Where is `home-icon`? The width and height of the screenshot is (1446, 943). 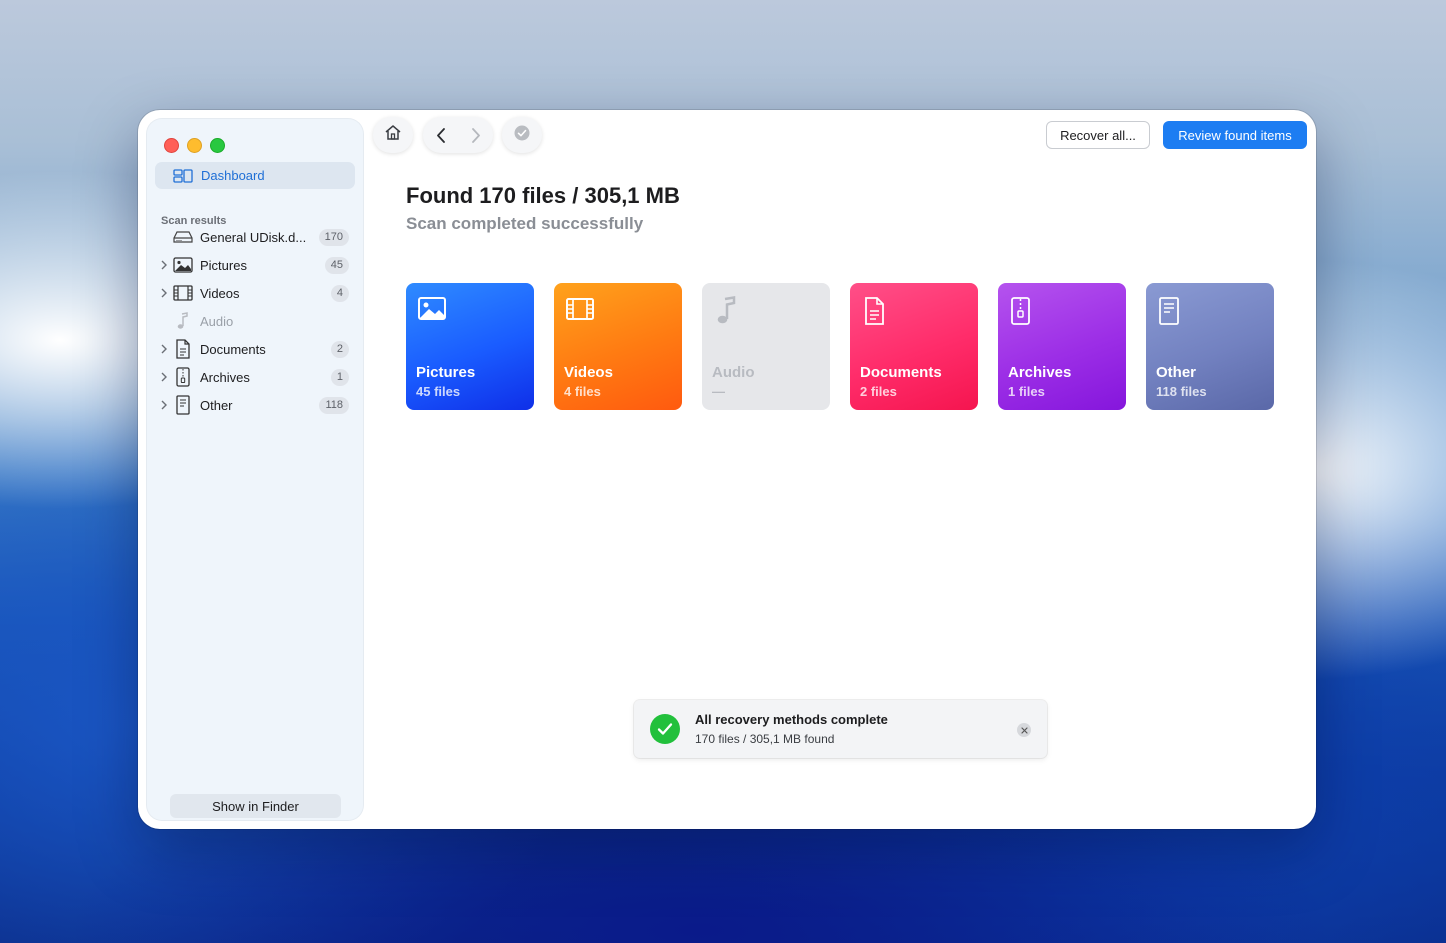 home-icon is located at coordinates (393, 135).